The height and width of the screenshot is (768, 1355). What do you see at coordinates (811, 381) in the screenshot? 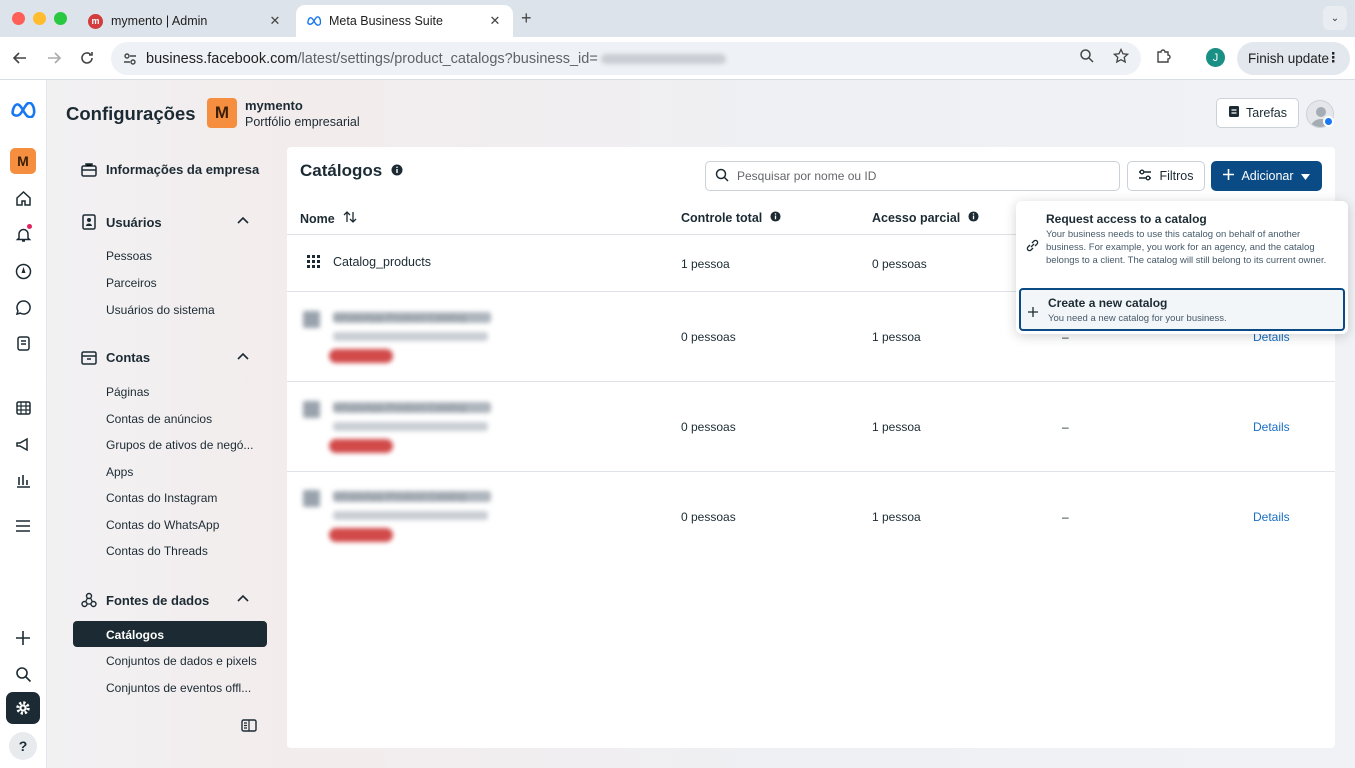
I see `table-divider` at bounding box center [811, 381].